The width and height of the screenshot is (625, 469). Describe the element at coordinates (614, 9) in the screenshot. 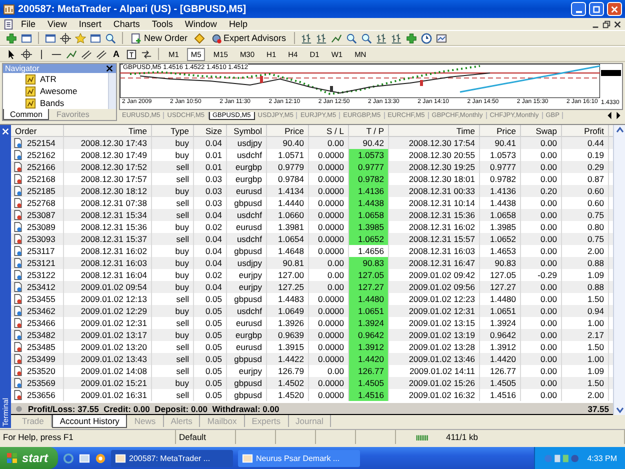

I see `close-button` at that location.